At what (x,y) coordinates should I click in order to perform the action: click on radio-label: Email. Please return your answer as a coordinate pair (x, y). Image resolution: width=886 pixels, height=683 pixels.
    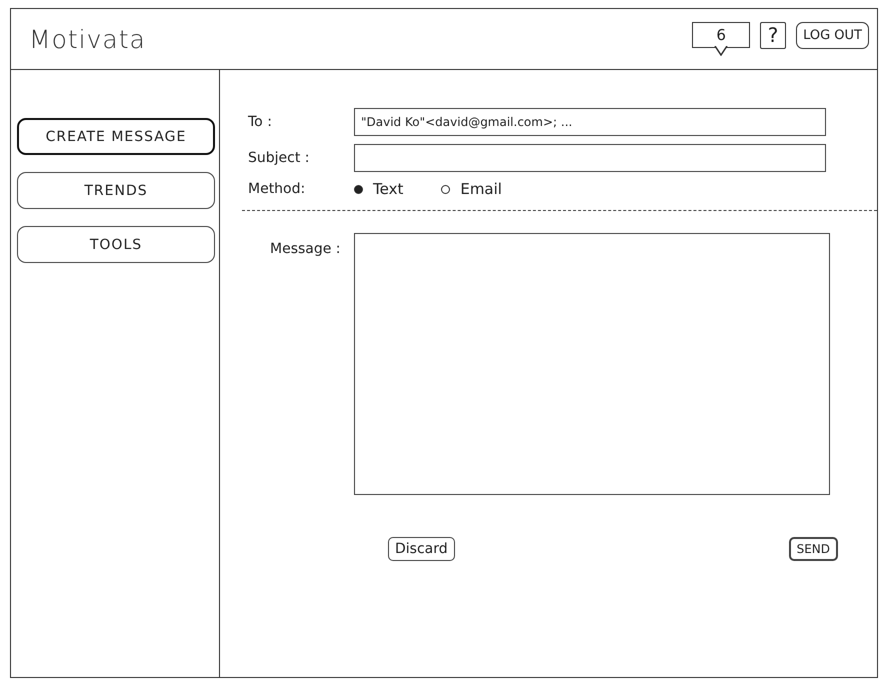
    Looking at the image, I should click on (481, 189).